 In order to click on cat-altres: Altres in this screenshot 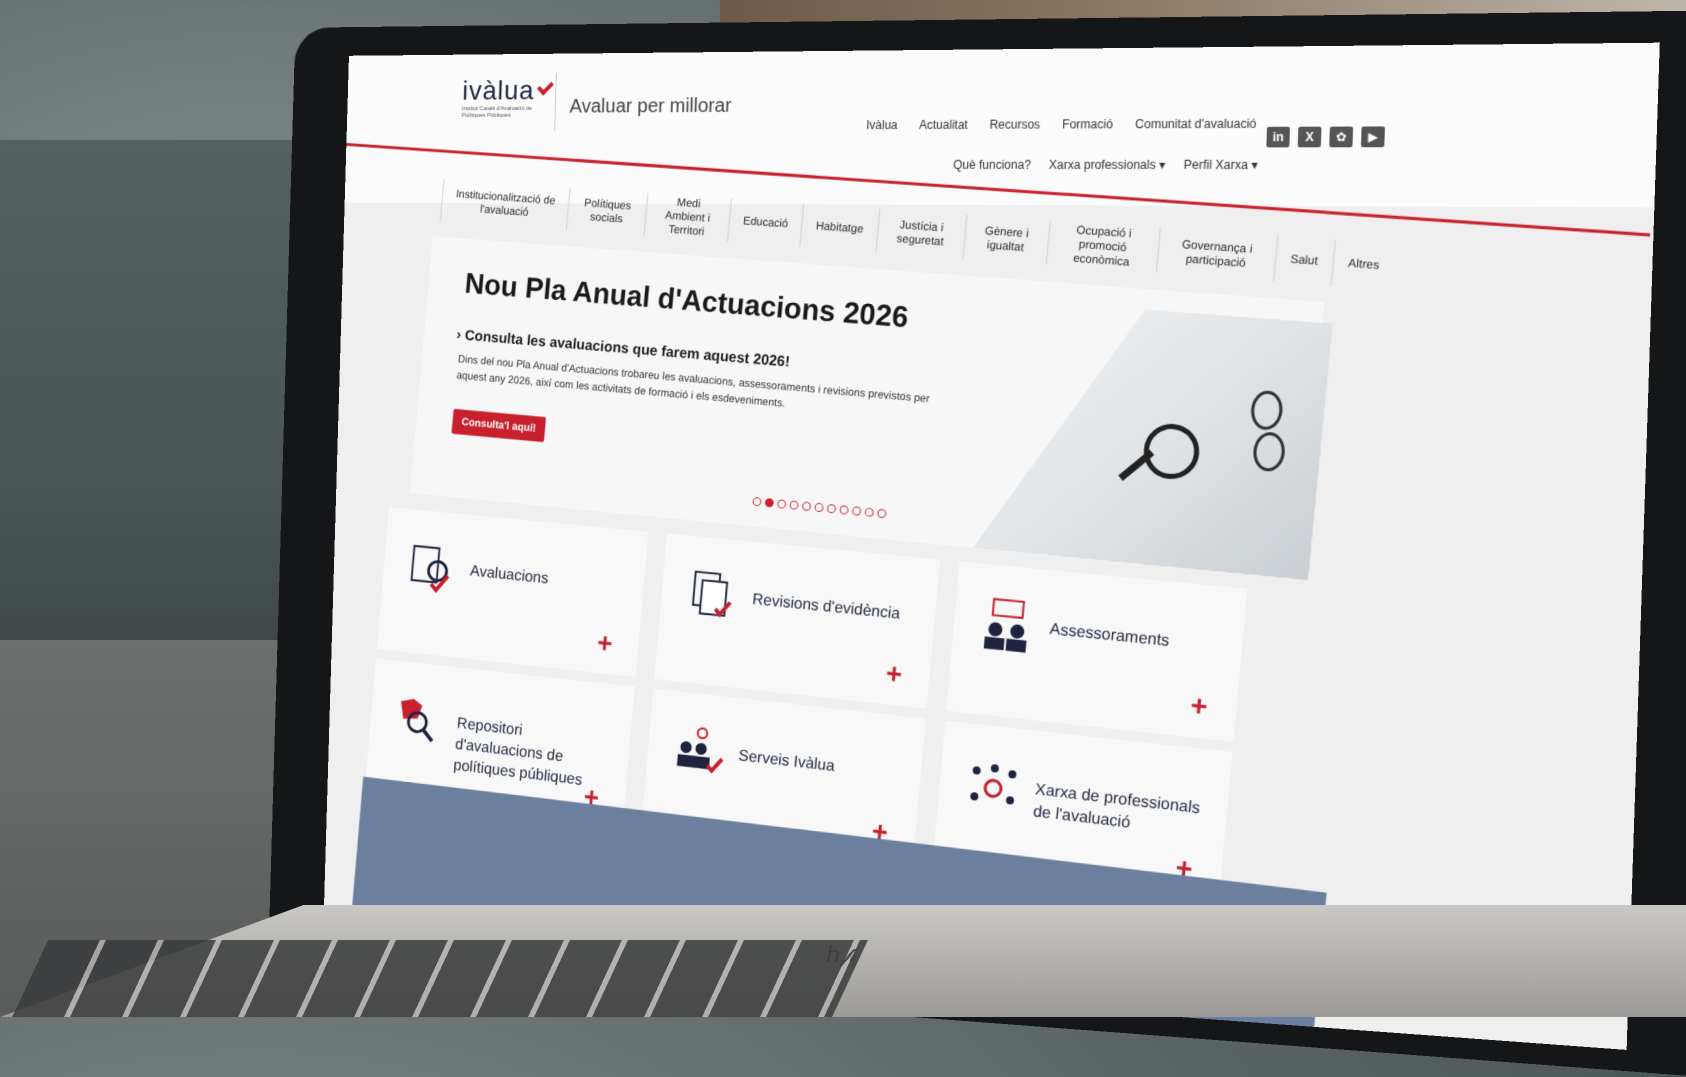, I will do `click(1363, 264)`.